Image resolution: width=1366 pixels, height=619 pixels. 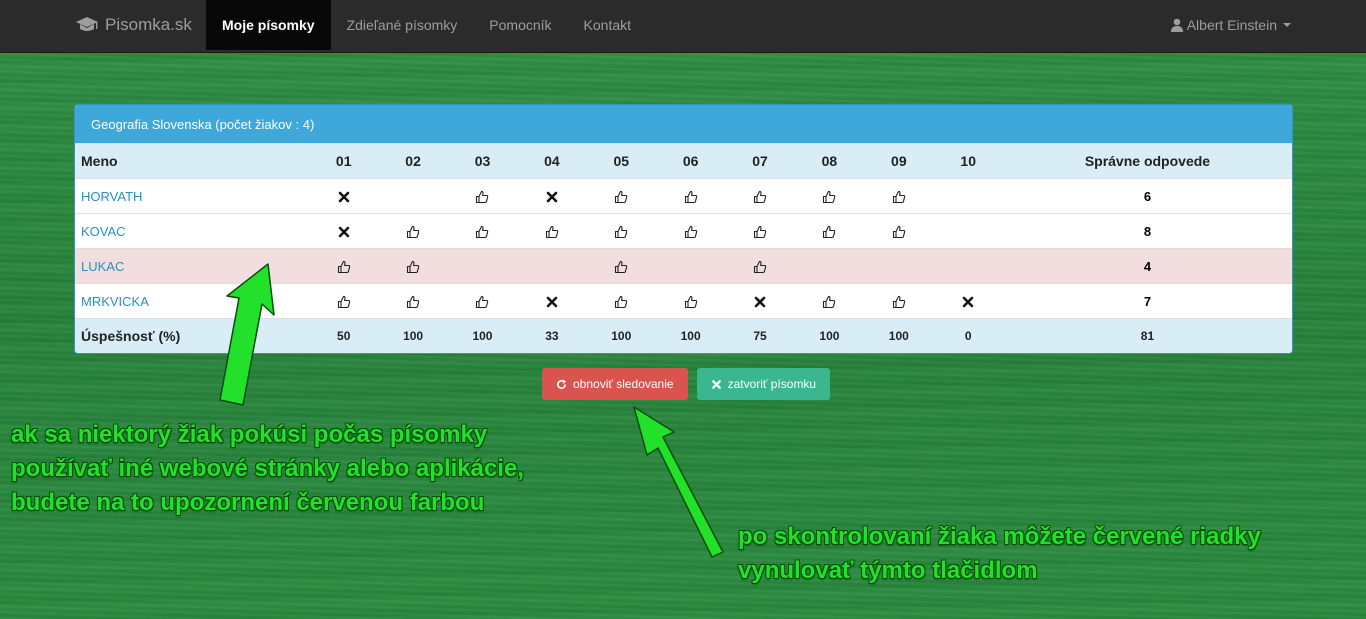 I want to click on annotation-line: ak sa niektorý žiak pokúsi počas písomky, so click(x=249, y=434).